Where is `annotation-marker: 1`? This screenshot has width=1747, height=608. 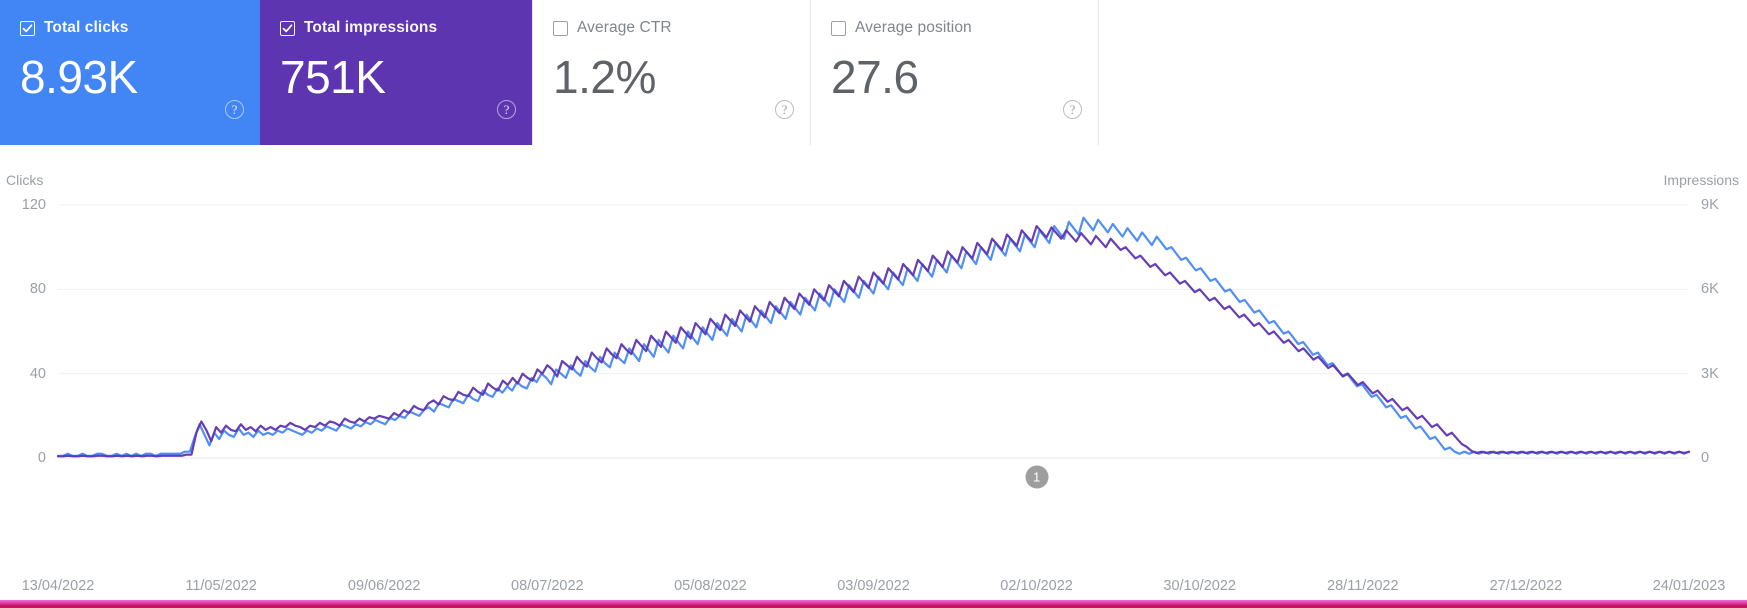
annotation-marker: 1 is located at coordinates (1037, 477).